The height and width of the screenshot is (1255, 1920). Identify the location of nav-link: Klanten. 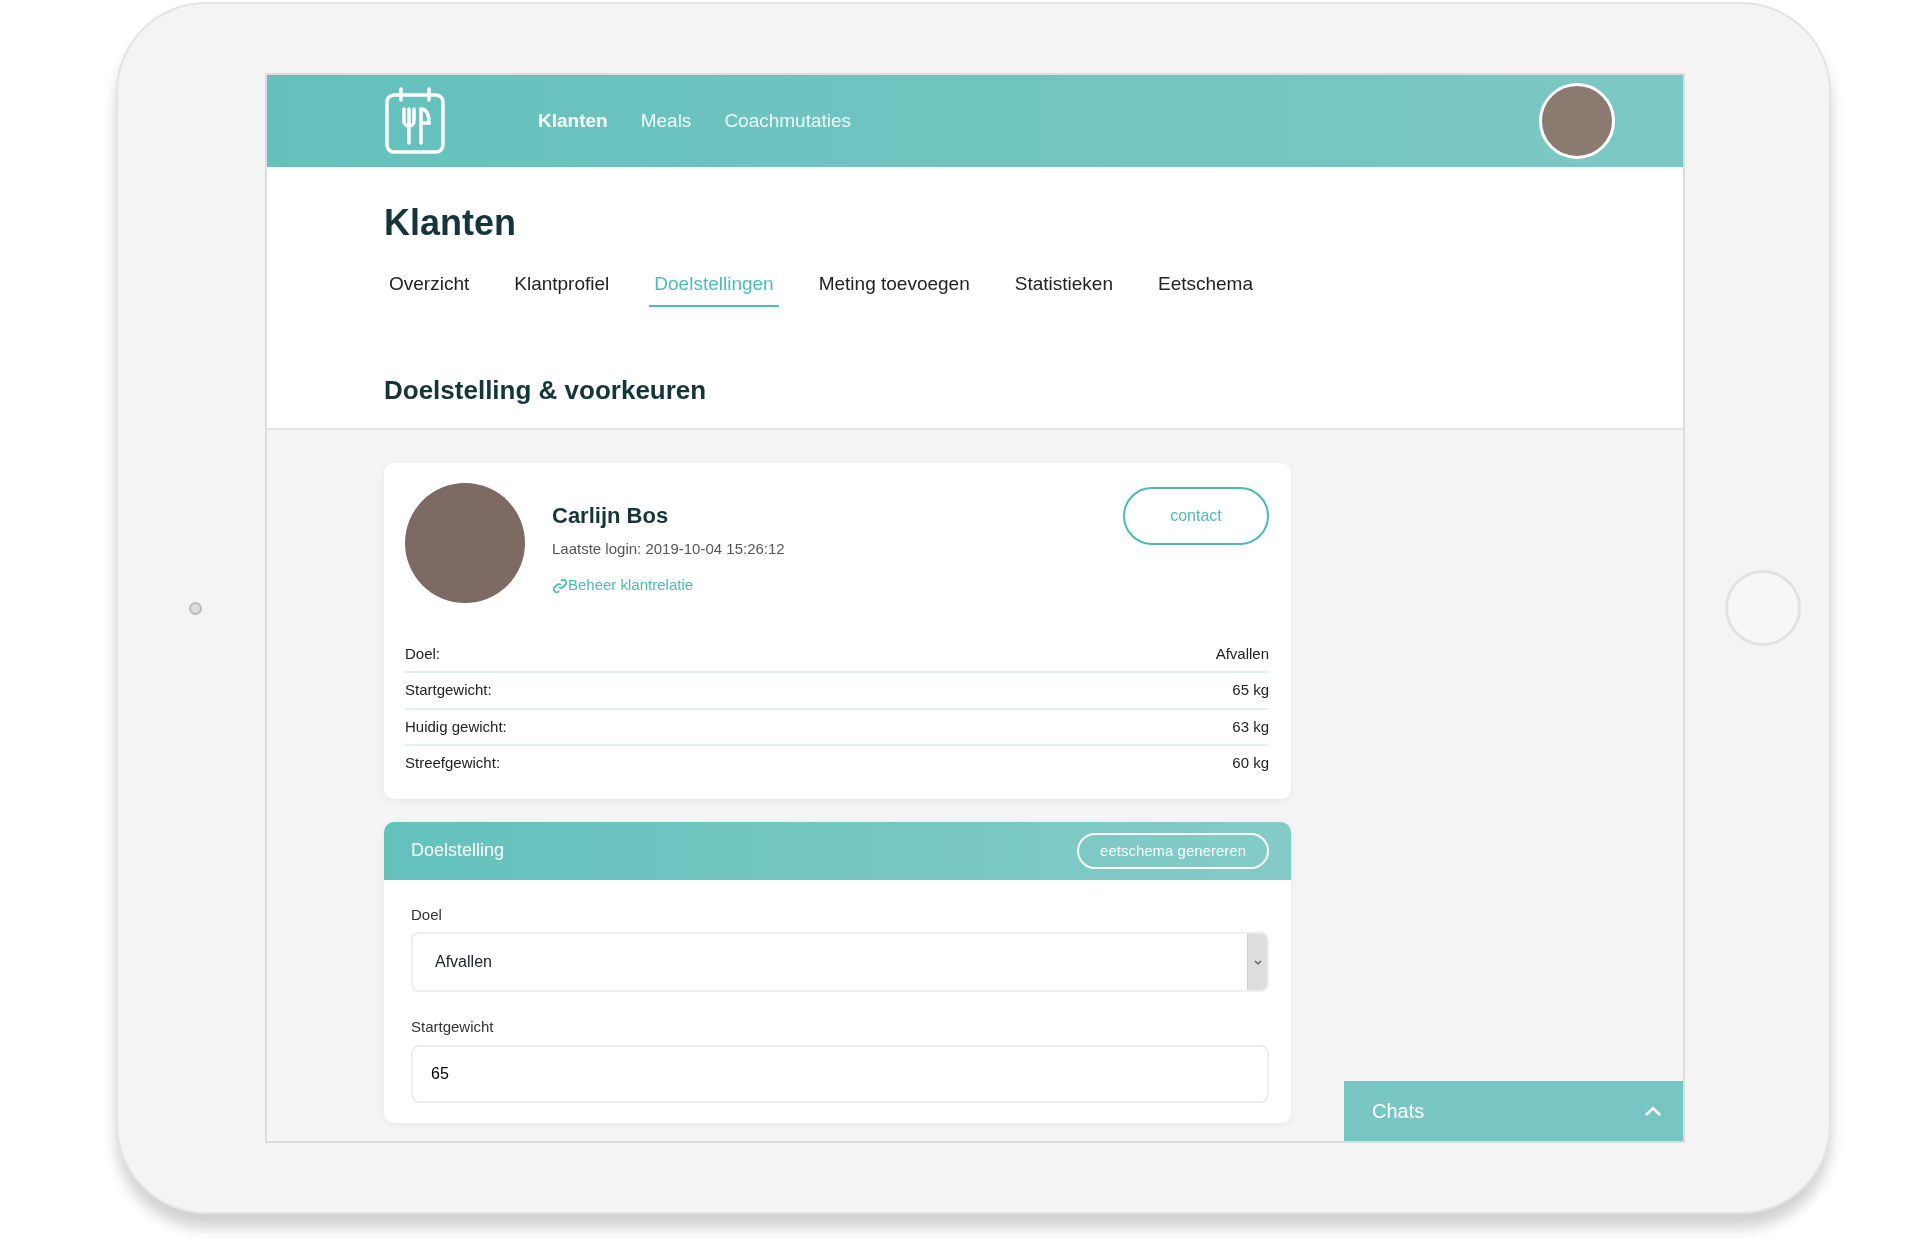
(573, 121).